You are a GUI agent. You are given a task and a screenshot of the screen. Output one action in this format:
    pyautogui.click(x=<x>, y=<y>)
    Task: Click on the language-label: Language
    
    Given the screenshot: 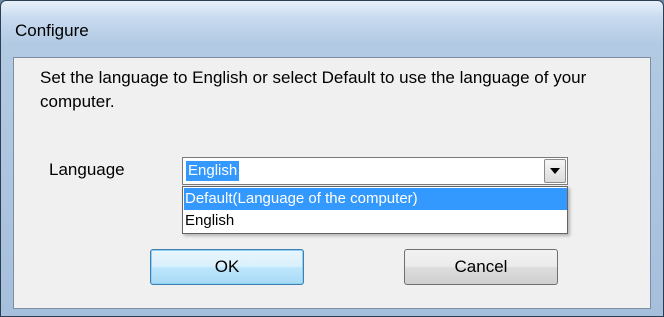 What is the action you would take?
    pyautogui.click(x=87, y=169)
    